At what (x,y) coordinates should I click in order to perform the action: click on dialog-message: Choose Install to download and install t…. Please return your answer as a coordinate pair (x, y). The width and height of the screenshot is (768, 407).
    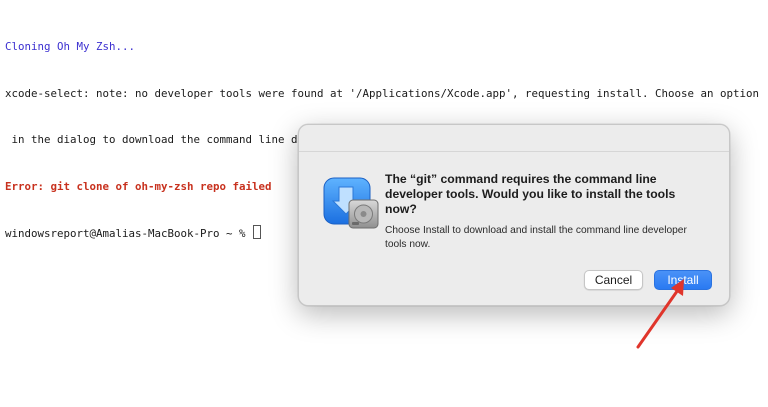
    Looking at the image, I should click on (536, 237).